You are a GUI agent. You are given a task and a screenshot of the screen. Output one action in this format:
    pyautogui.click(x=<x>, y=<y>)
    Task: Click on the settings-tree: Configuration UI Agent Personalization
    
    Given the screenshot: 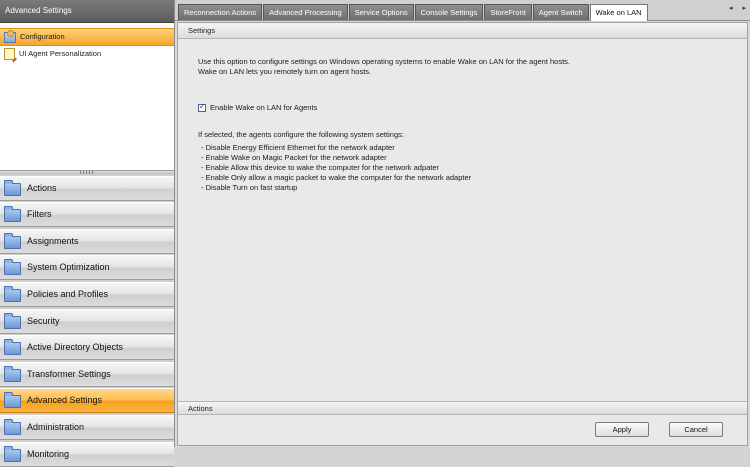 What is the action you would take?
    pyautogui.click(x=87, y=42)
    